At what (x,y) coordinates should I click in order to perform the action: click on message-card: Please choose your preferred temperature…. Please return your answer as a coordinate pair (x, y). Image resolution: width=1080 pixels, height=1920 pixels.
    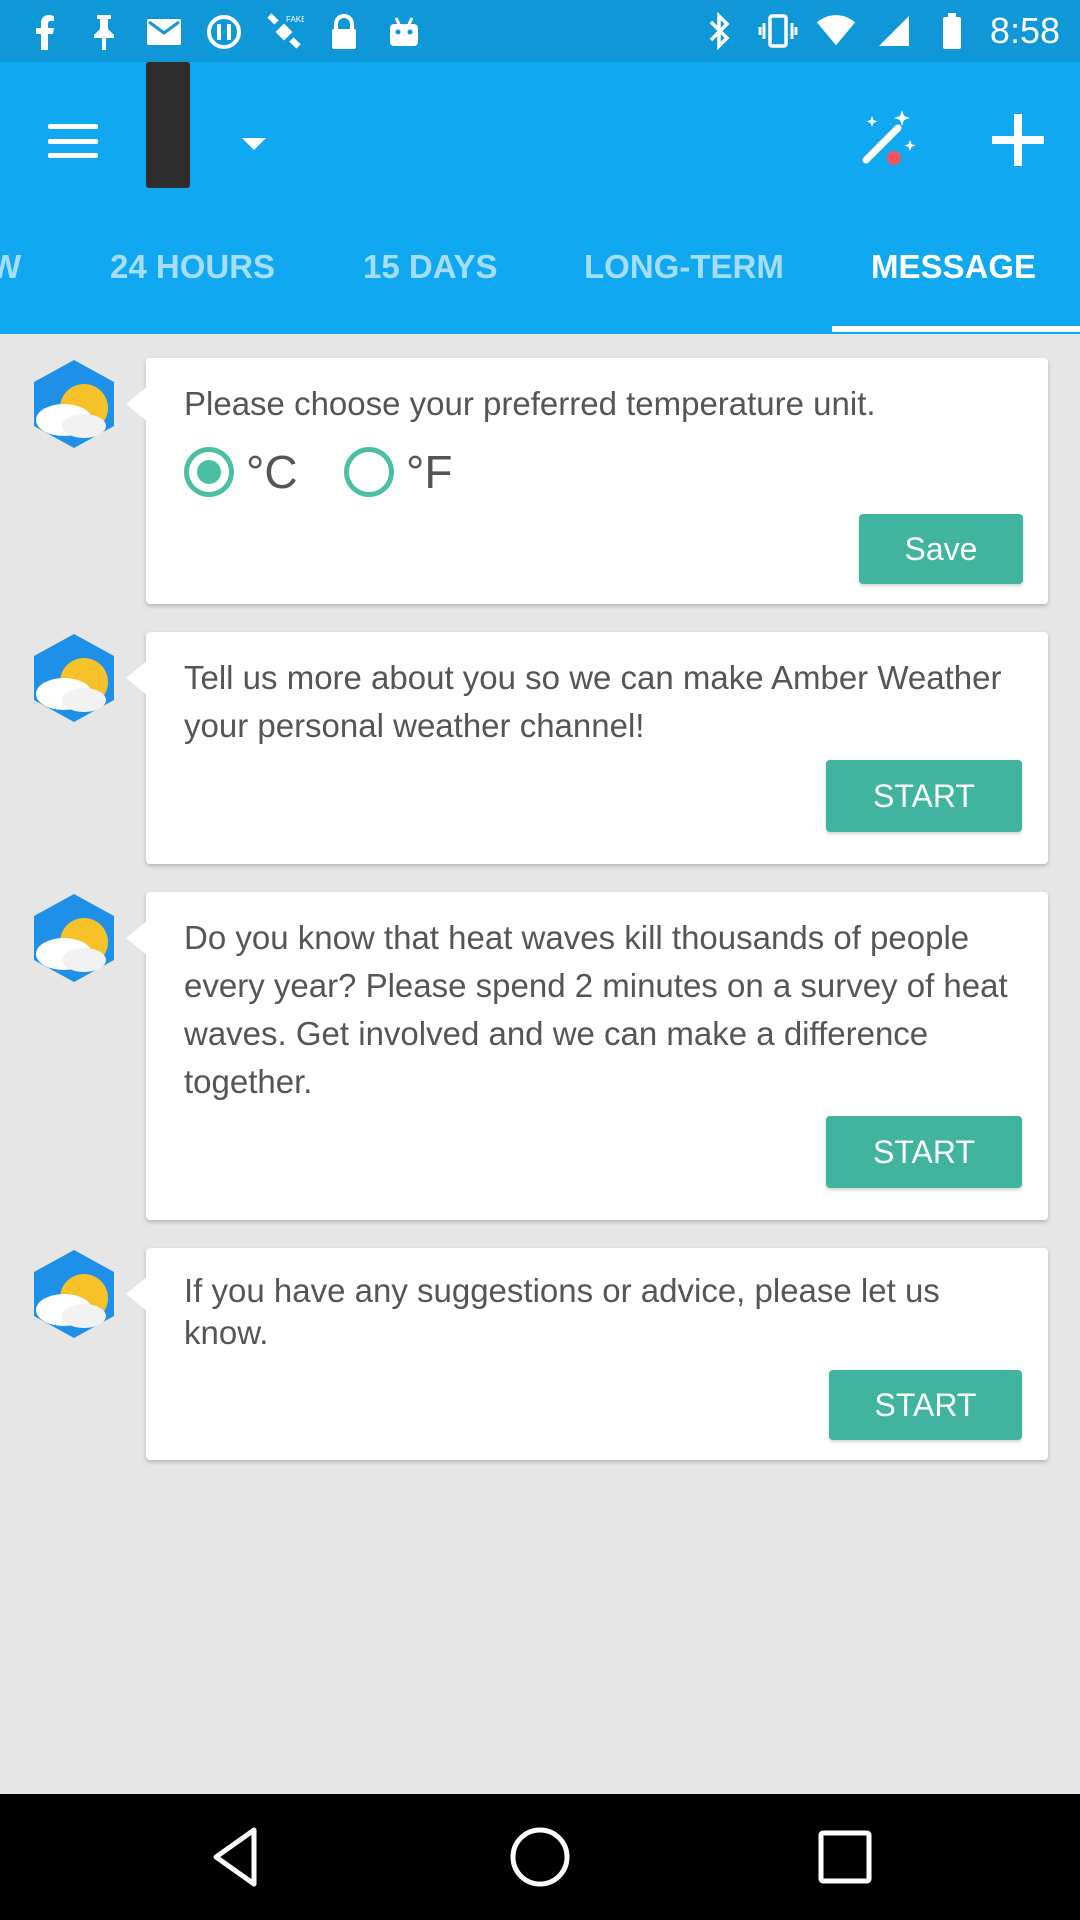
    Looking at the image, I should click on (587, 481).